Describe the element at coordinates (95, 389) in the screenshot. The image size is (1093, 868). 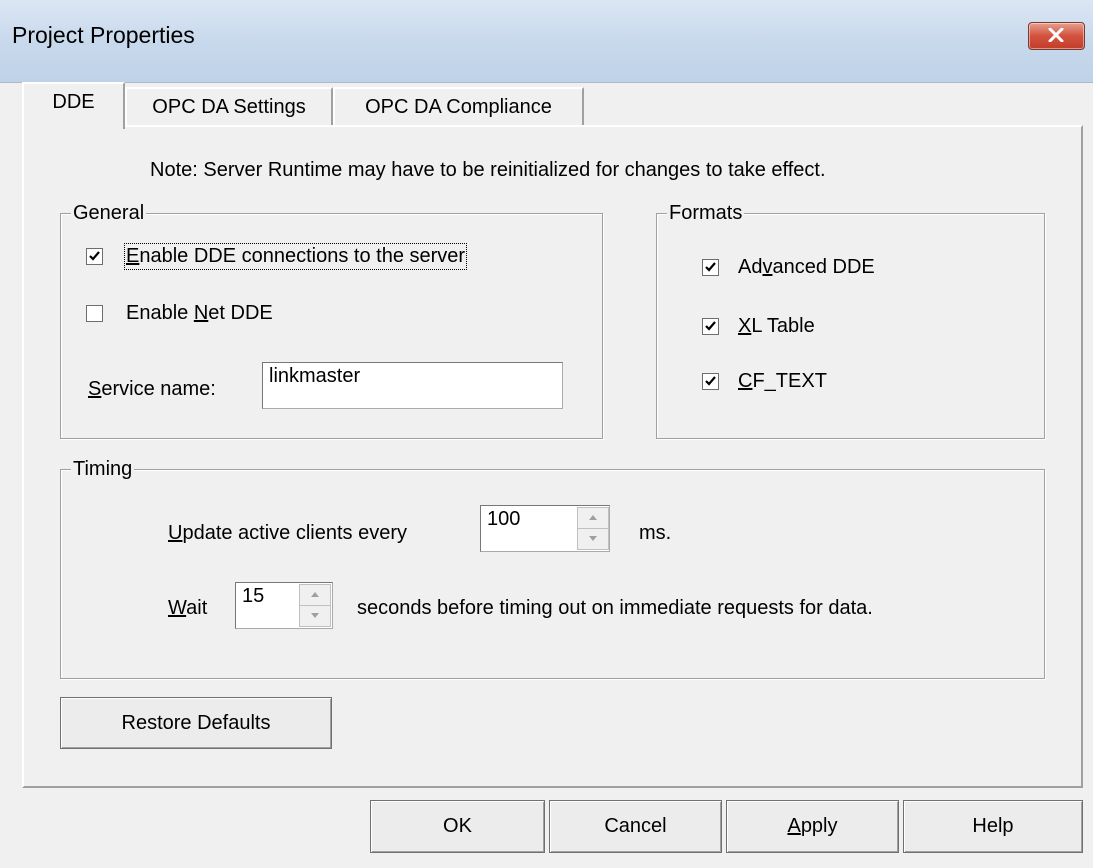
I see `service-name-label-mnemonic: S` at that location.